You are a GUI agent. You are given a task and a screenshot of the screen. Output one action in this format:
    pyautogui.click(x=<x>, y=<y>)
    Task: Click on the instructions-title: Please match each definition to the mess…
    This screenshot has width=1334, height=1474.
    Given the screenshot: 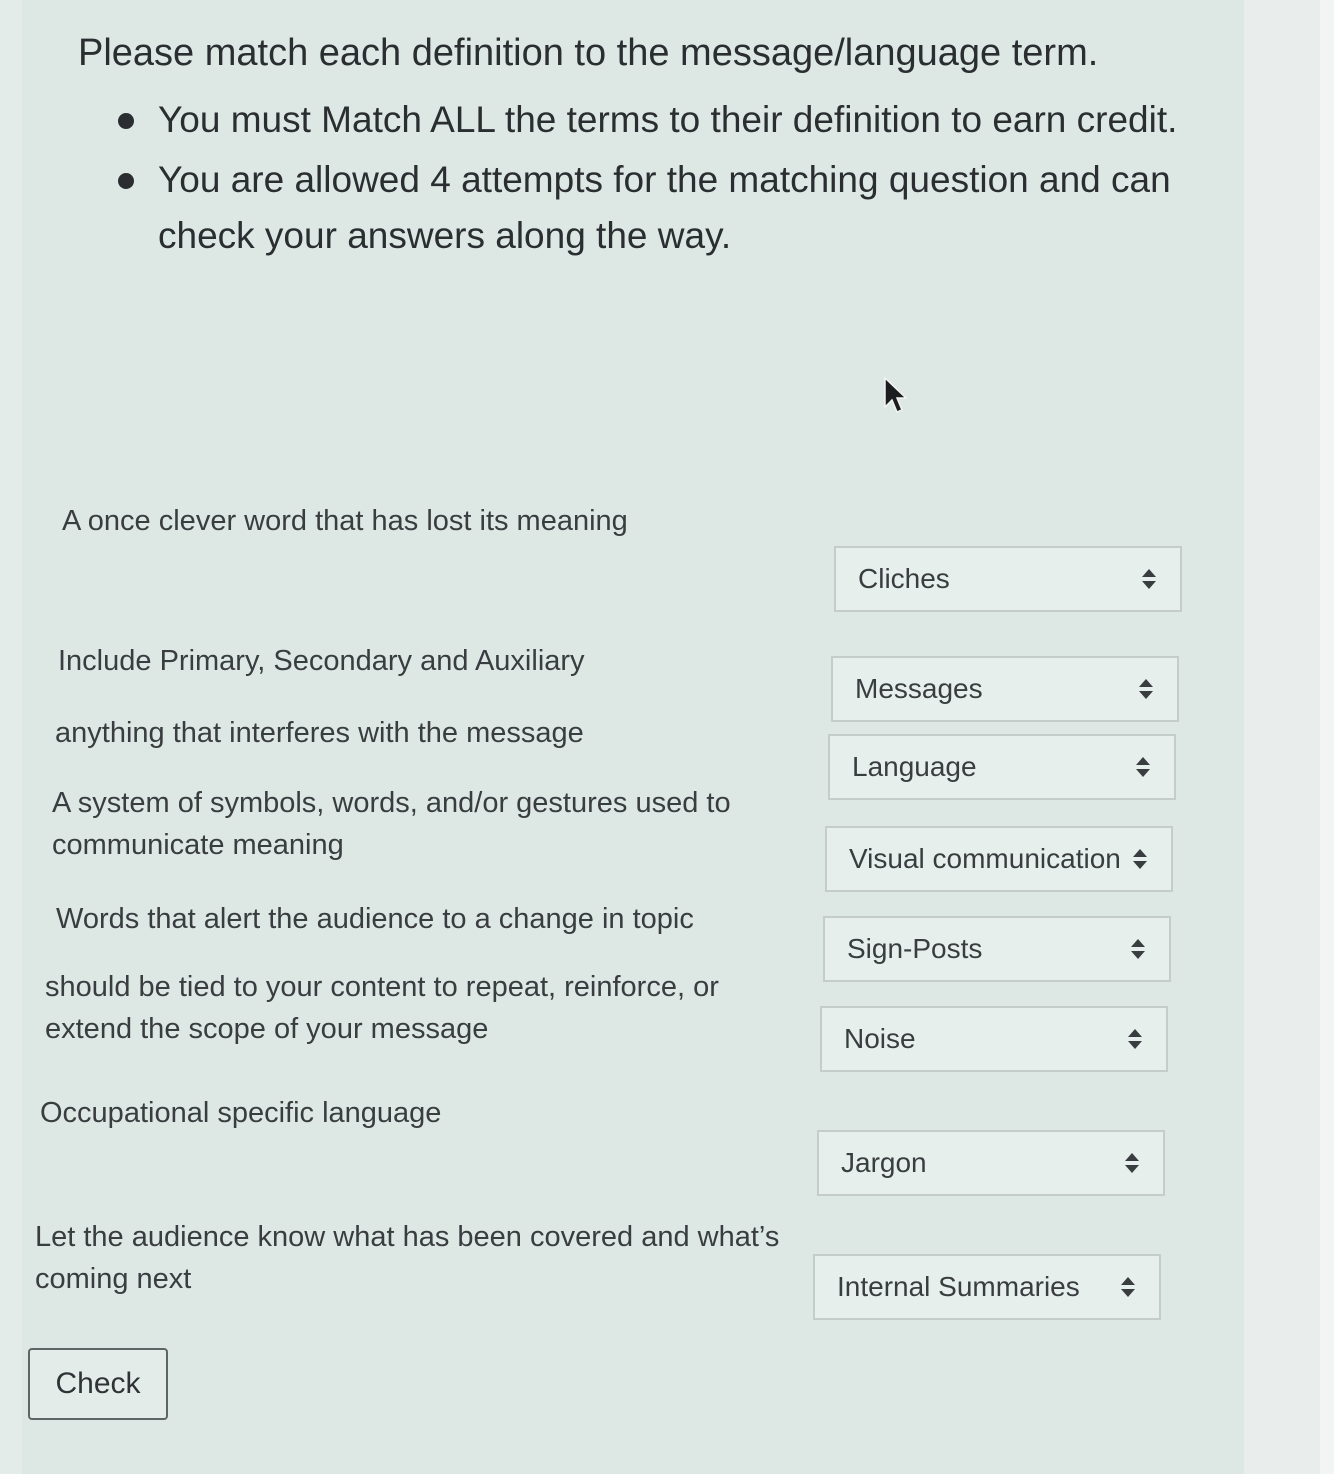 What is the action you would take?
    pyautogui.click(x=588, y=53)
    